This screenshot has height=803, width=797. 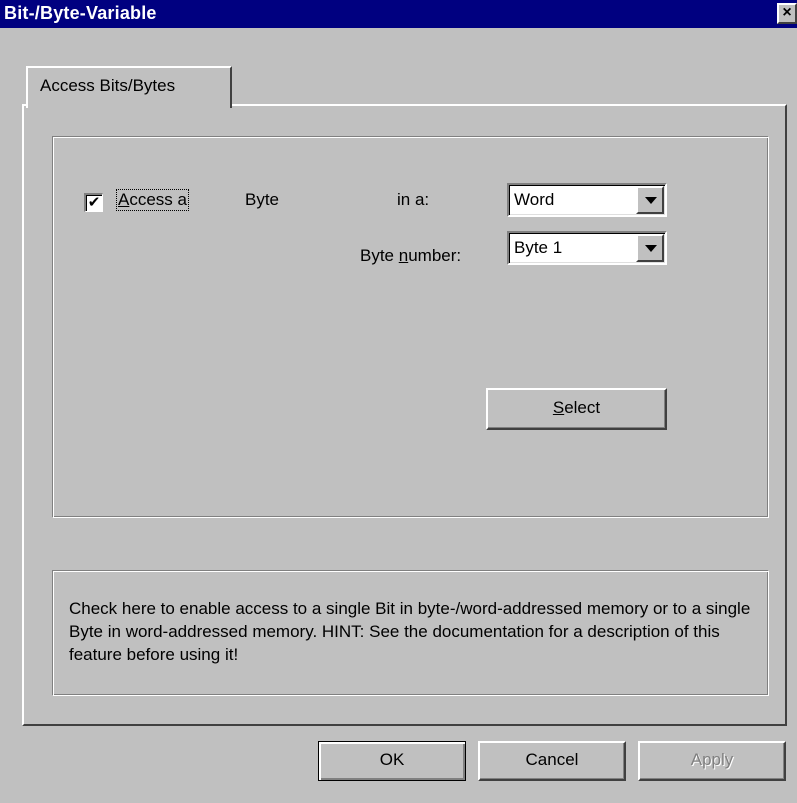 I want to click on byte-number-value: Byte 1, so click(x=538, y=247).